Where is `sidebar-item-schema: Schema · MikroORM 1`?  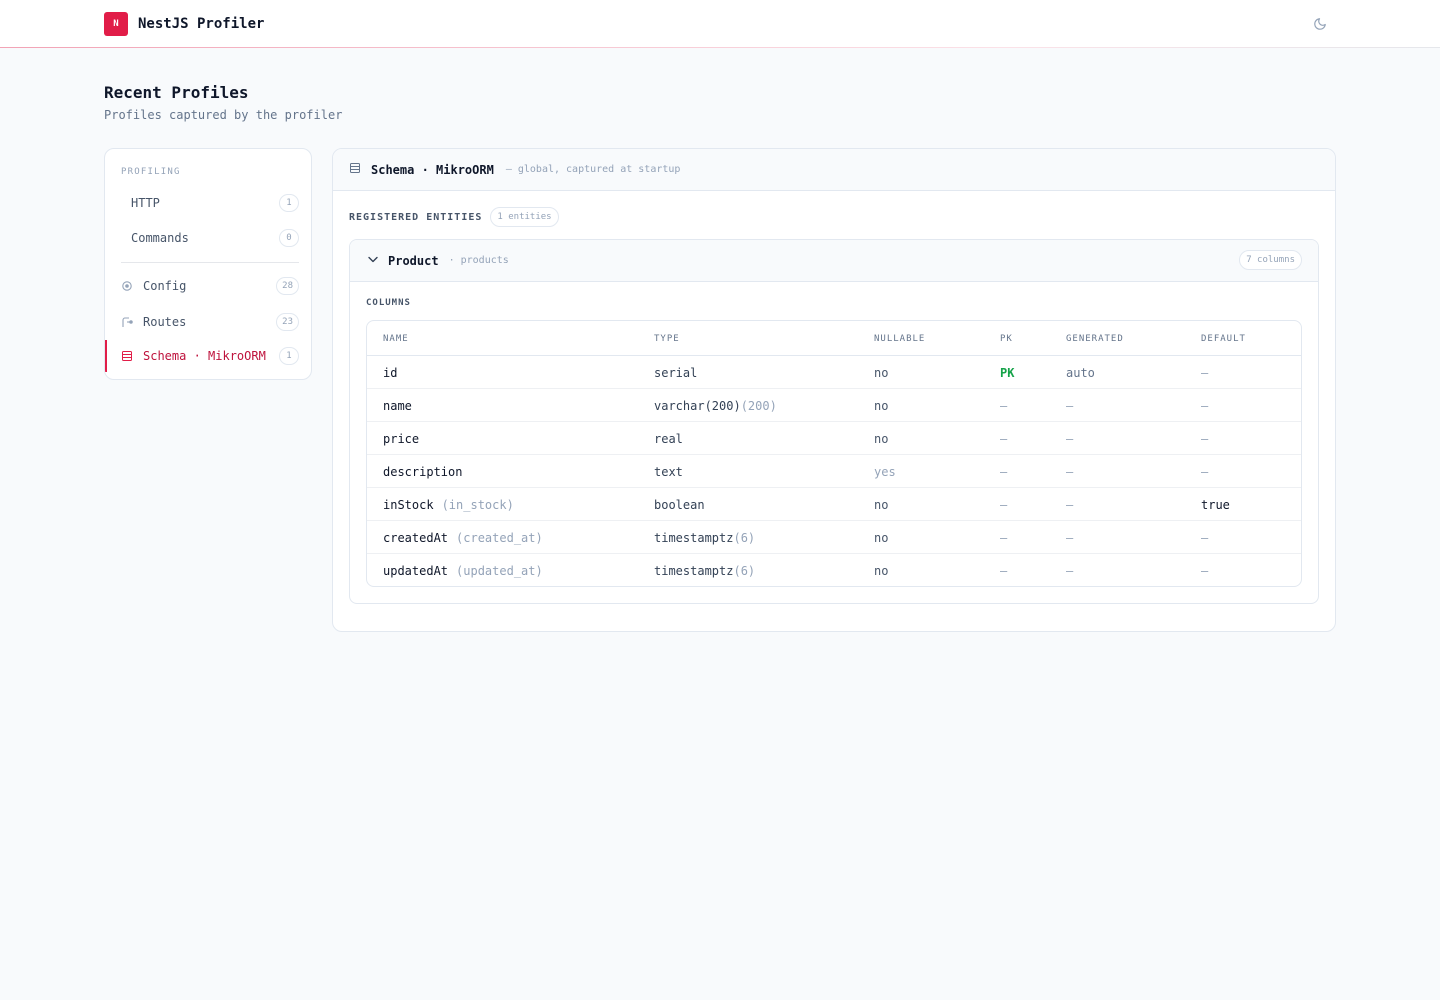
sidebar-item-schema: Schema · MikroORM 1 is located at coordinates (208, 356).